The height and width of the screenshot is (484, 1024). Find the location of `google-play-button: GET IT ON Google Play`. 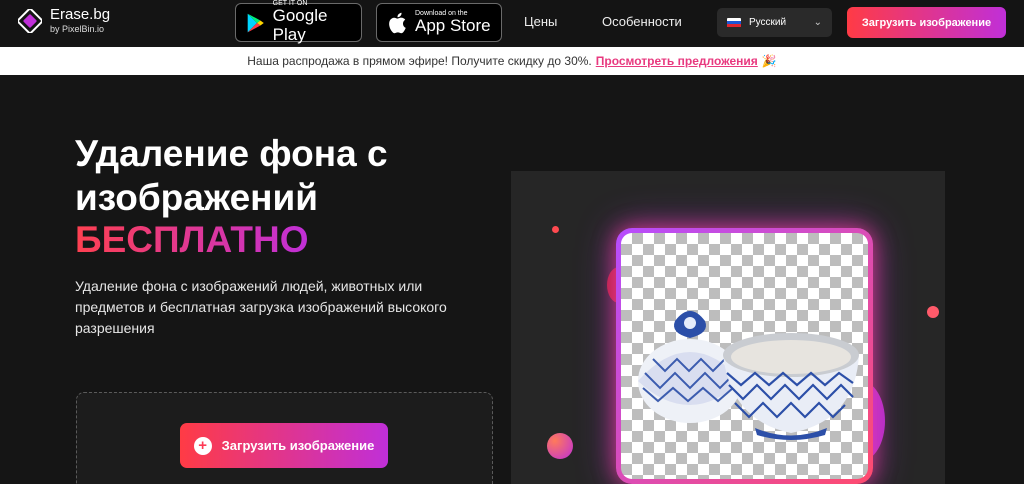

google-play-button: GET IT ON Google Play is located at coordinates (298, 22).